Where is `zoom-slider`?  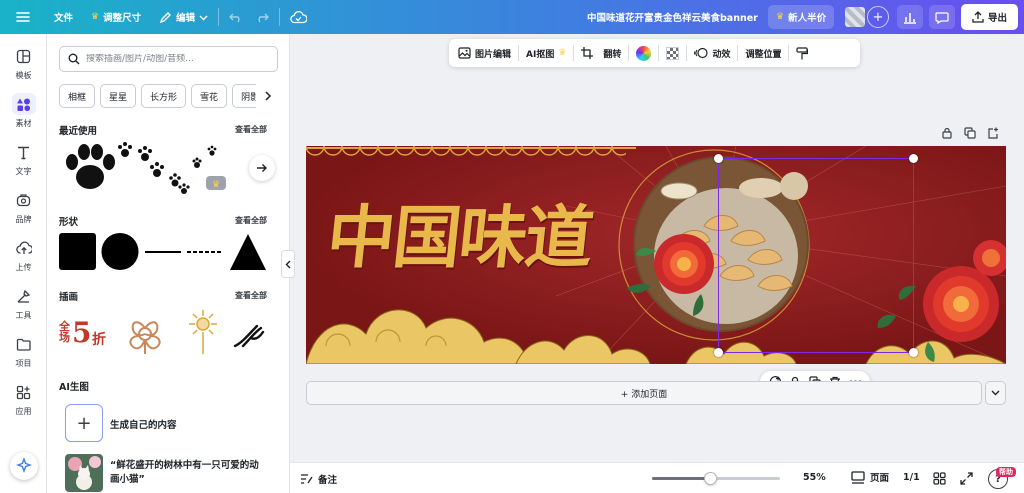 zoom-slider is located at coordinates (716, 478).